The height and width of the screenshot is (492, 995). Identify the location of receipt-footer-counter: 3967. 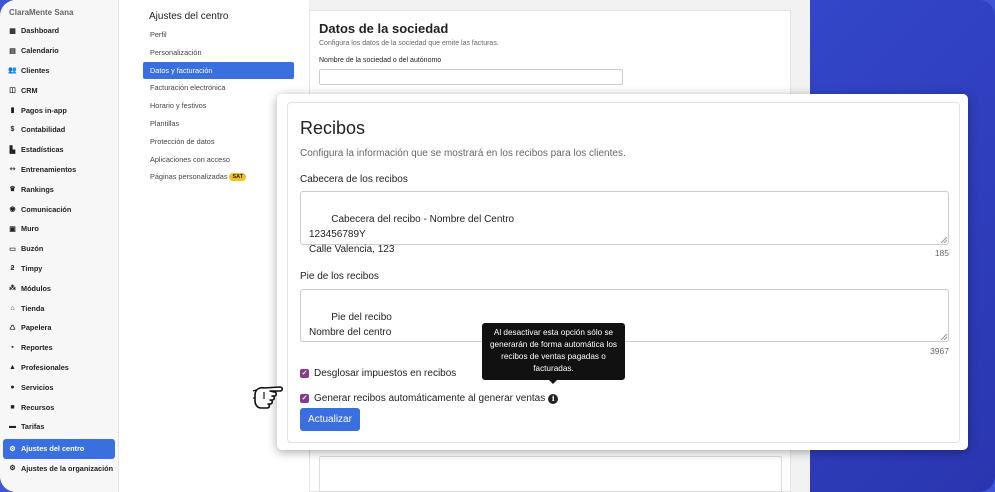
(939, 351).